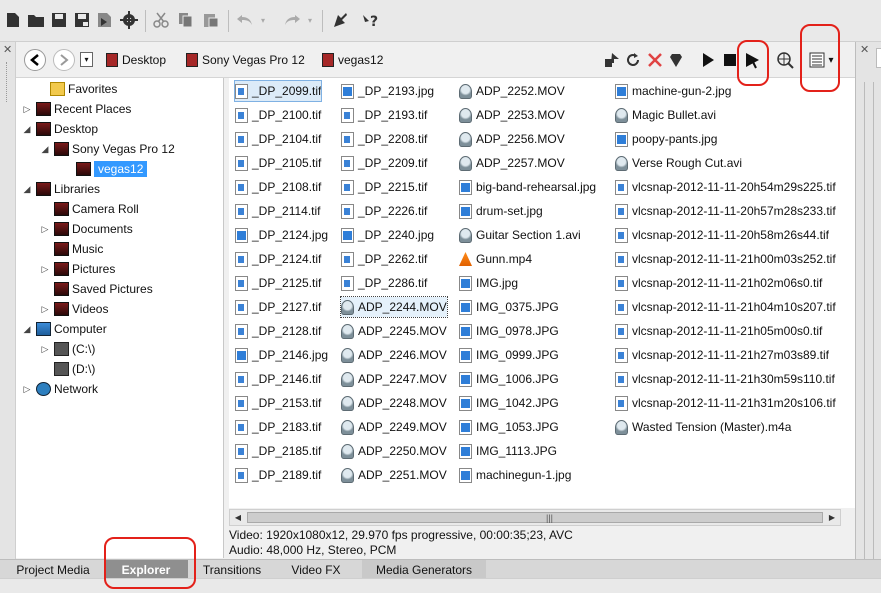 This screenshot has width=881, height=593. Describe the element at coordinates (633, 60) in the screenshot. I see `refresh-icon` at that location.